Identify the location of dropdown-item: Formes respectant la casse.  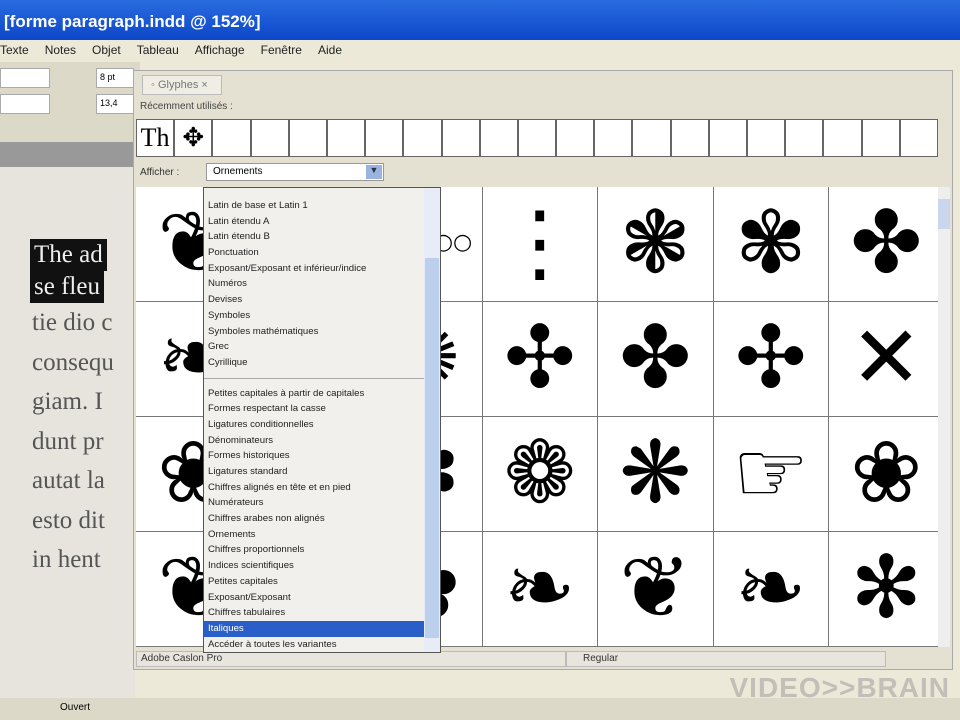
(322, 409).